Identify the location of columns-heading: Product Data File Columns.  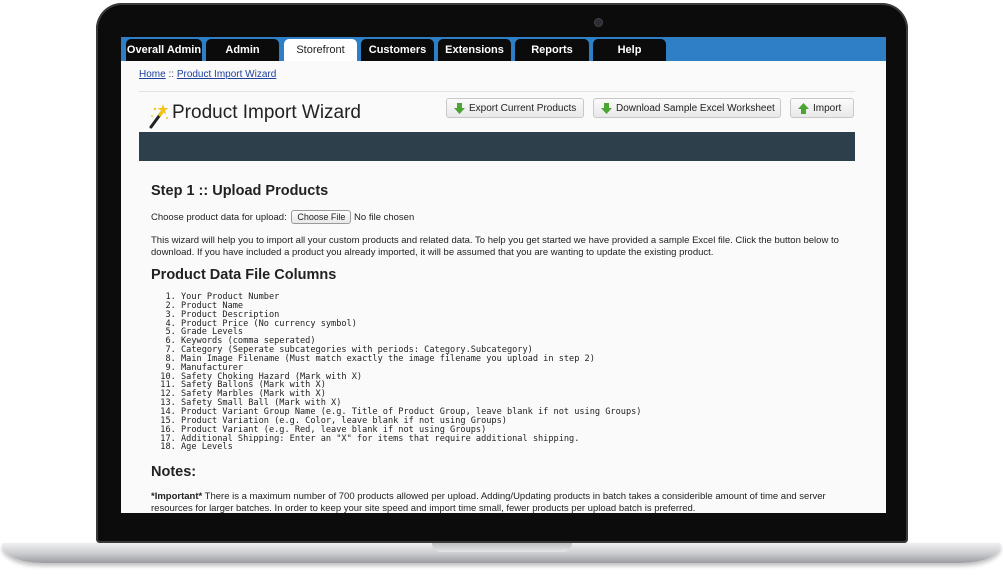
(244, 275).